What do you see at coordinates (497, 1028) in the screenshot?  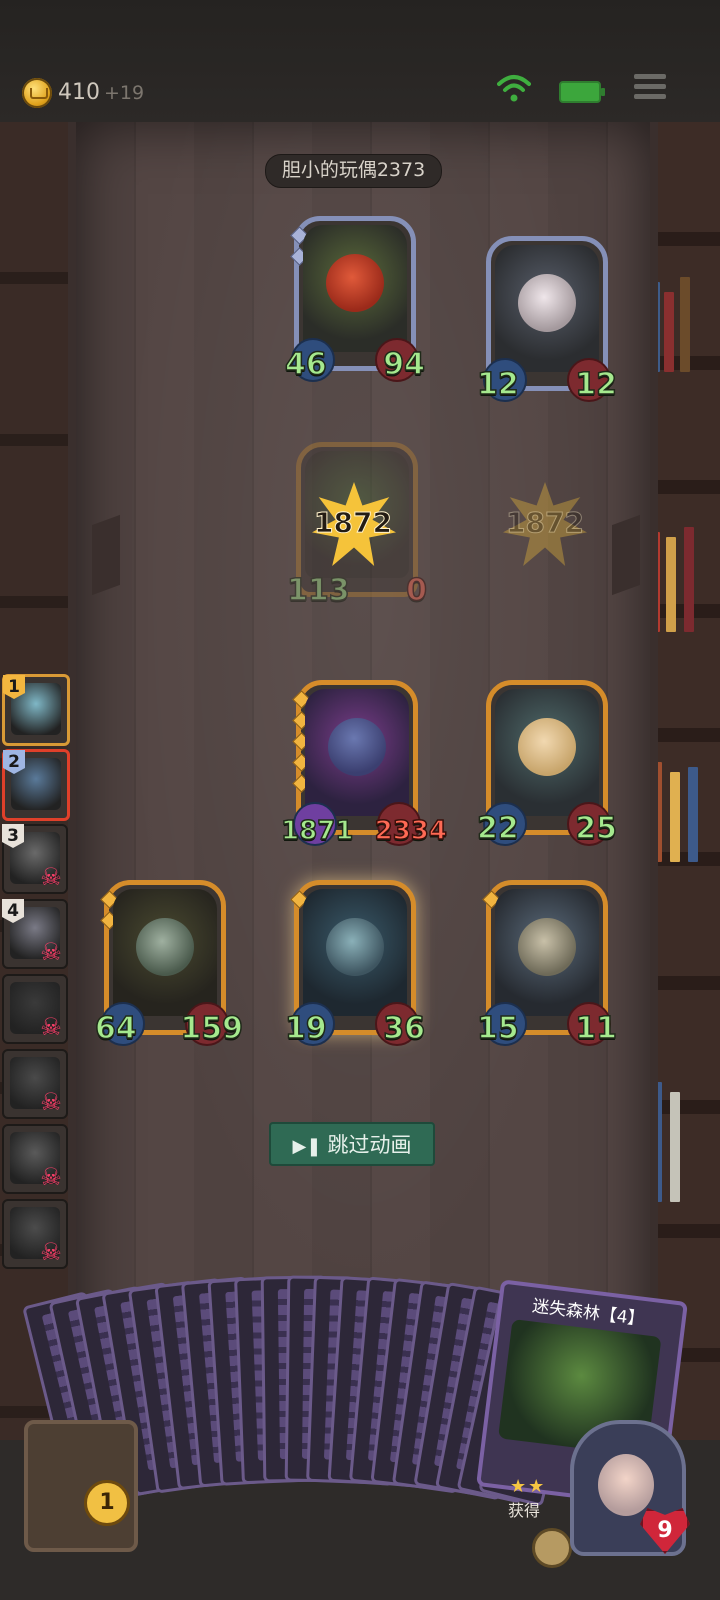 I see `attack-value: 15` at bounding box center [497, 1028].